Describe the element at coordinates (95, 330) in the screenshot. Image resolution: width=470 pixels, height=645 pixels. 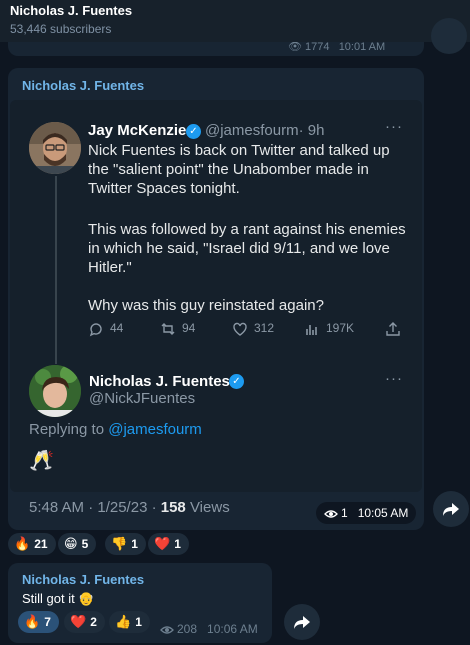
I see `reply-icon` at that location.